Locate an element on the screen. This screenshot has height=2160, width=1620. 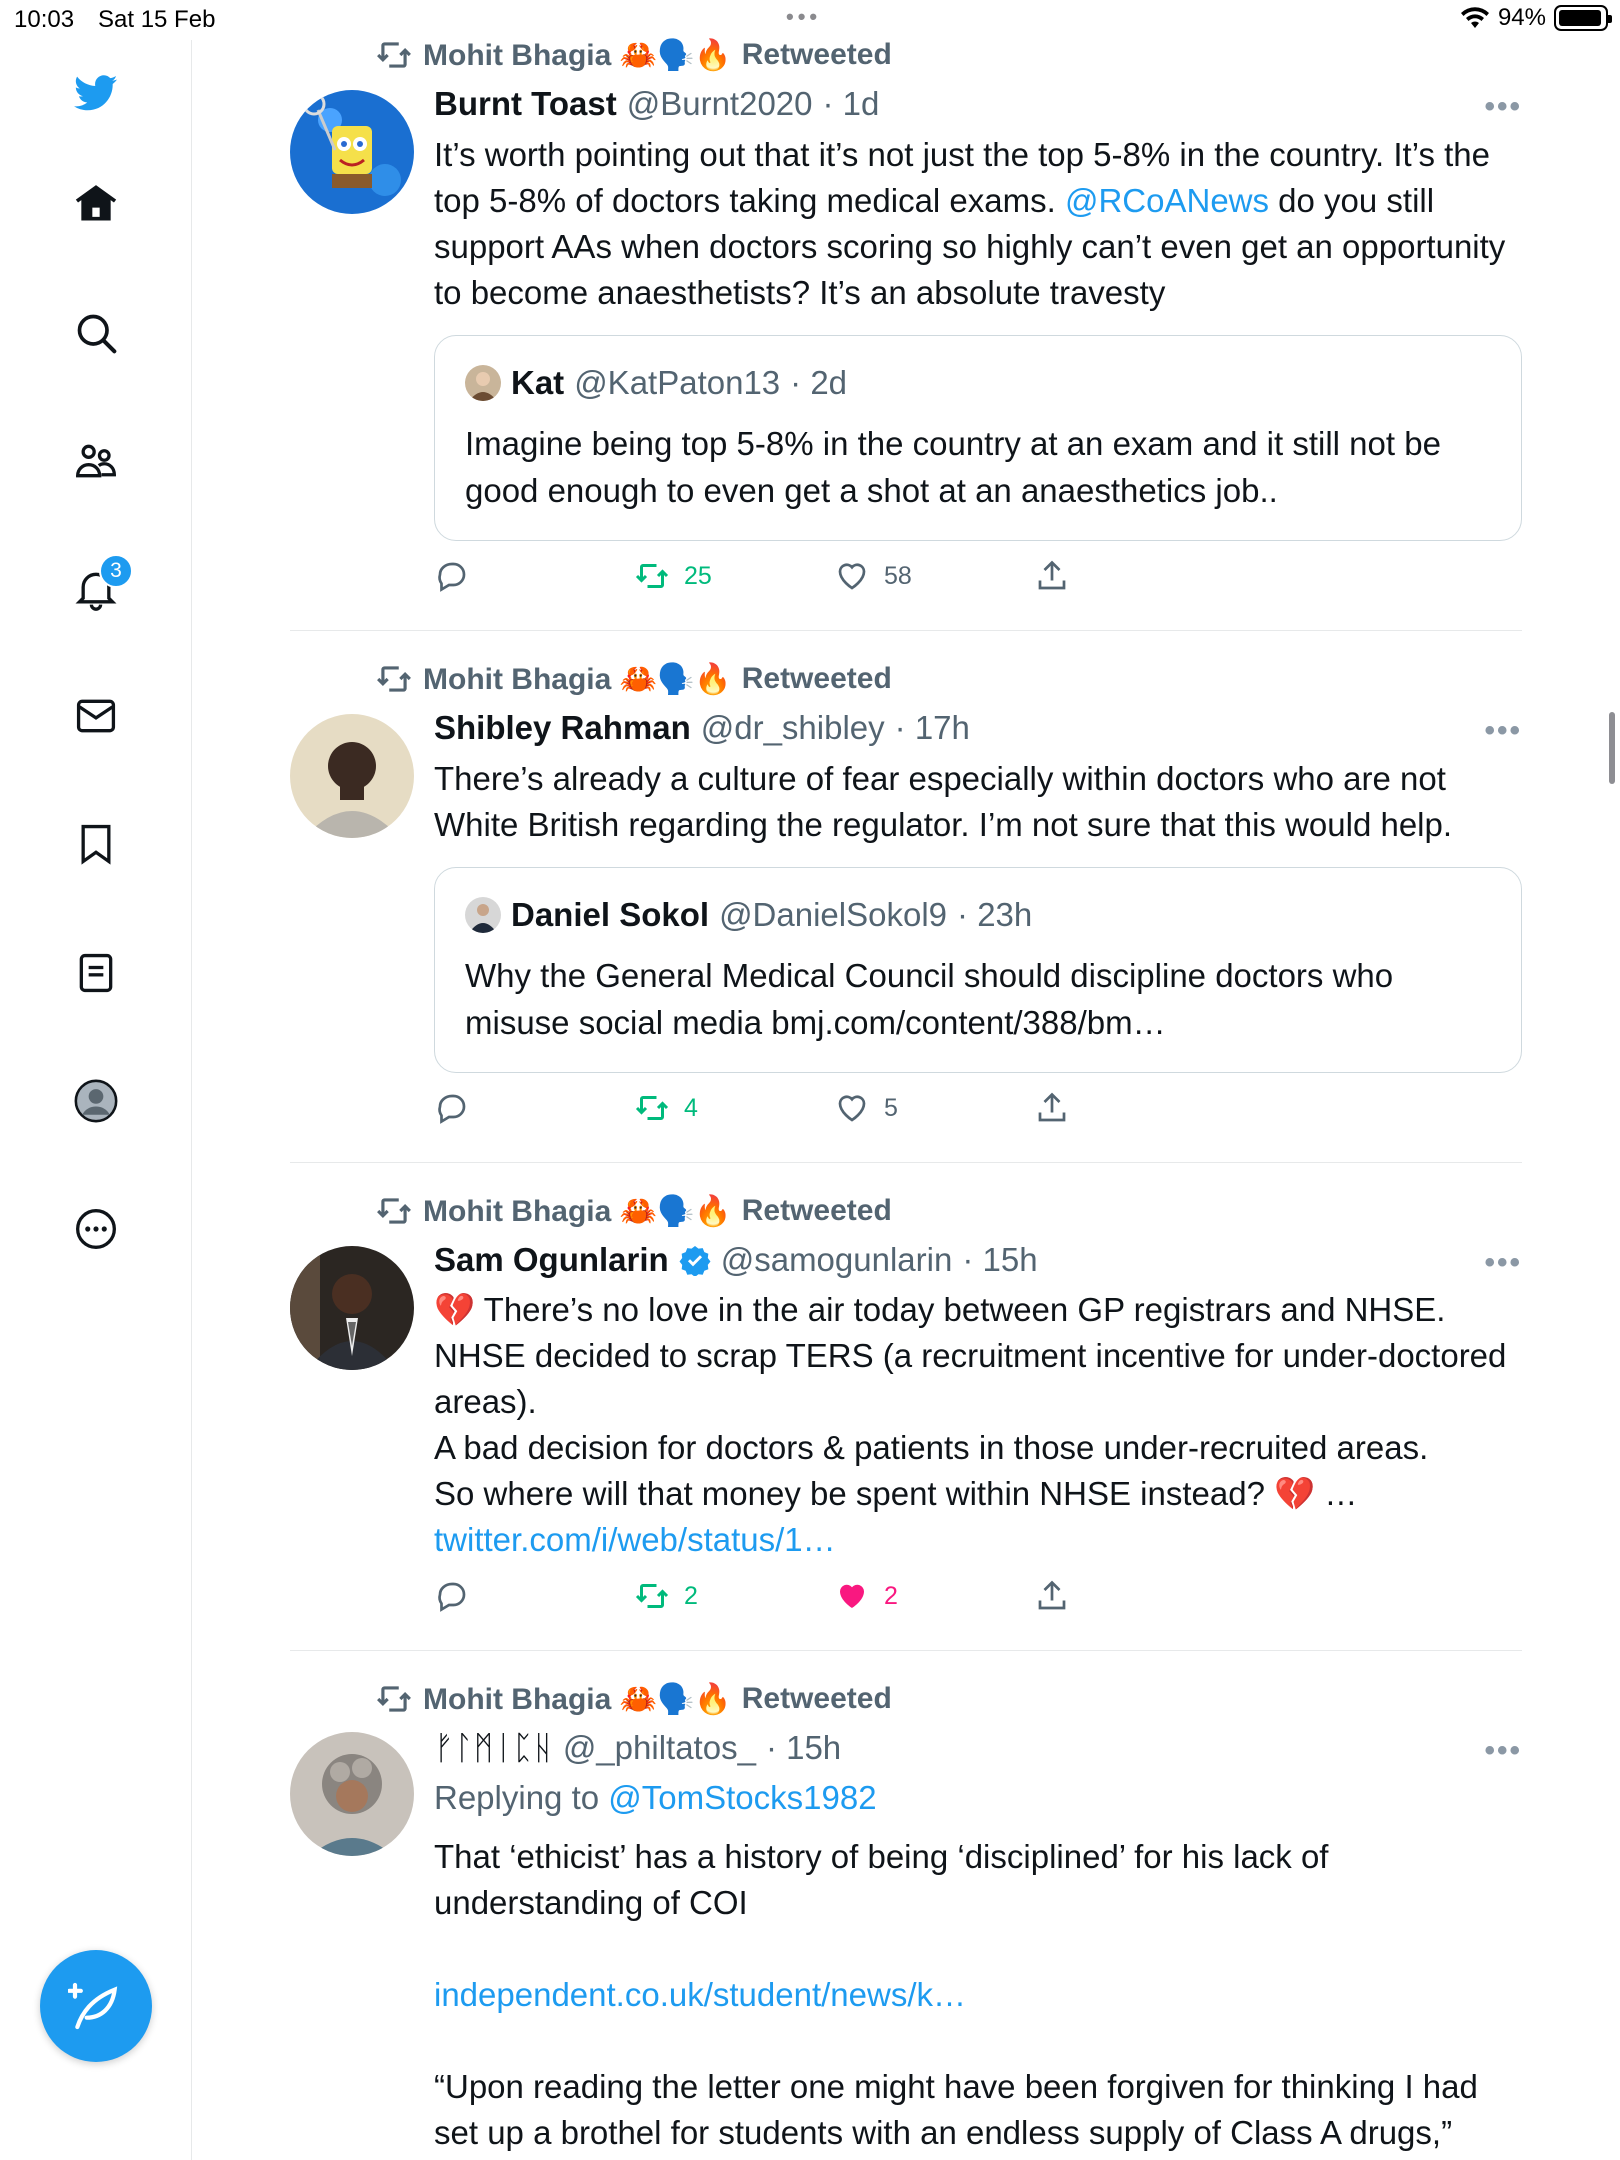
tweet-header: ᚠᛚᛗᛁᛈᚺ @_philtatos_ · 15h is located at coordinates (637, 1748).